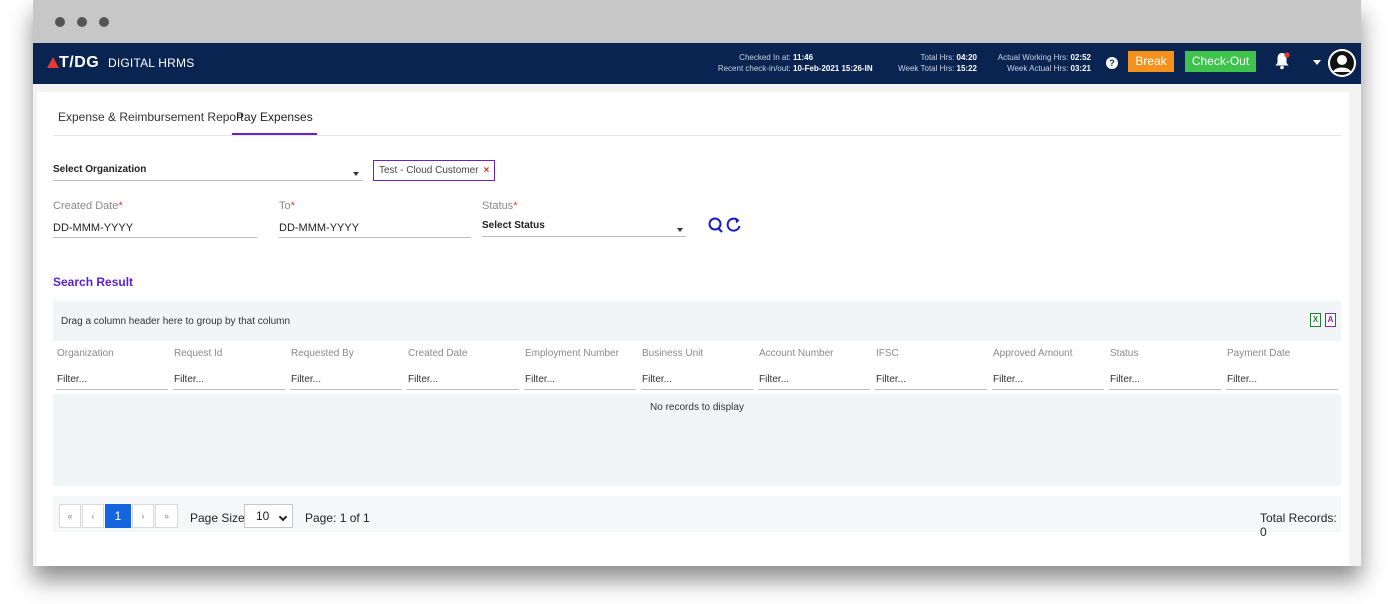 This screenshot has width=1395, height=604. What do you see at coordinates (143, 516) in the screenshot?
I see `next-page-button: ›` at bounding box center [143, 516].